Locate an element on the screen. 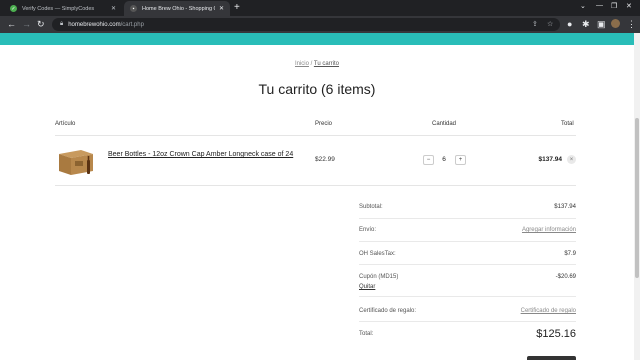 The width and height of the screenshot is (640, 360). gift-certificate-link: Certificado de regalo is located at coordinates (548, 311).